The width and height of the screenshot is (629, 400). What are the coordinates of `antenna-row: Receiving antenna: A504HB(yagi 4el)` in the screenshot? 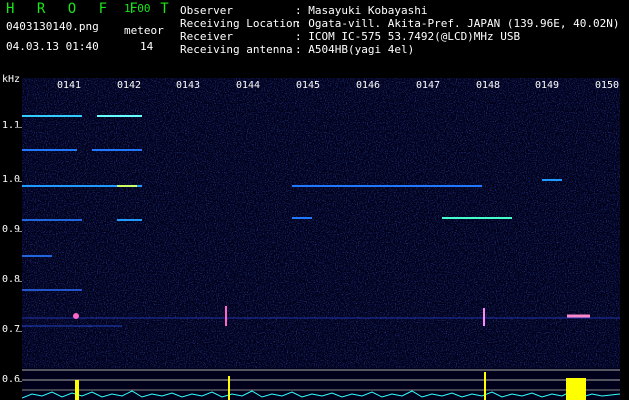 It's located at (297, 49).